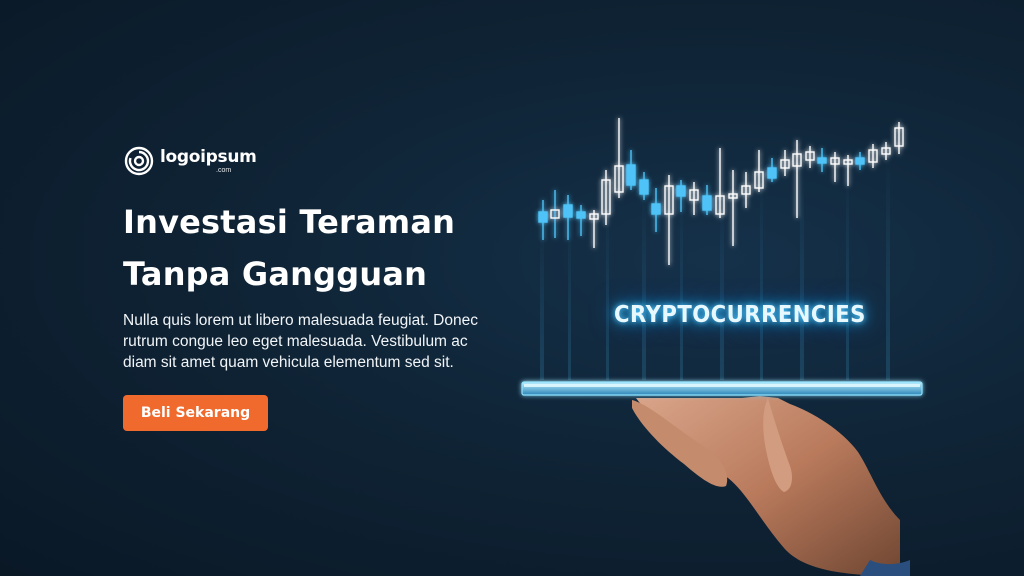 This screenshot has height=576, width=1024. I want to click on hero-title-line-2: Tanpa Gangguan, so click(275, 274).